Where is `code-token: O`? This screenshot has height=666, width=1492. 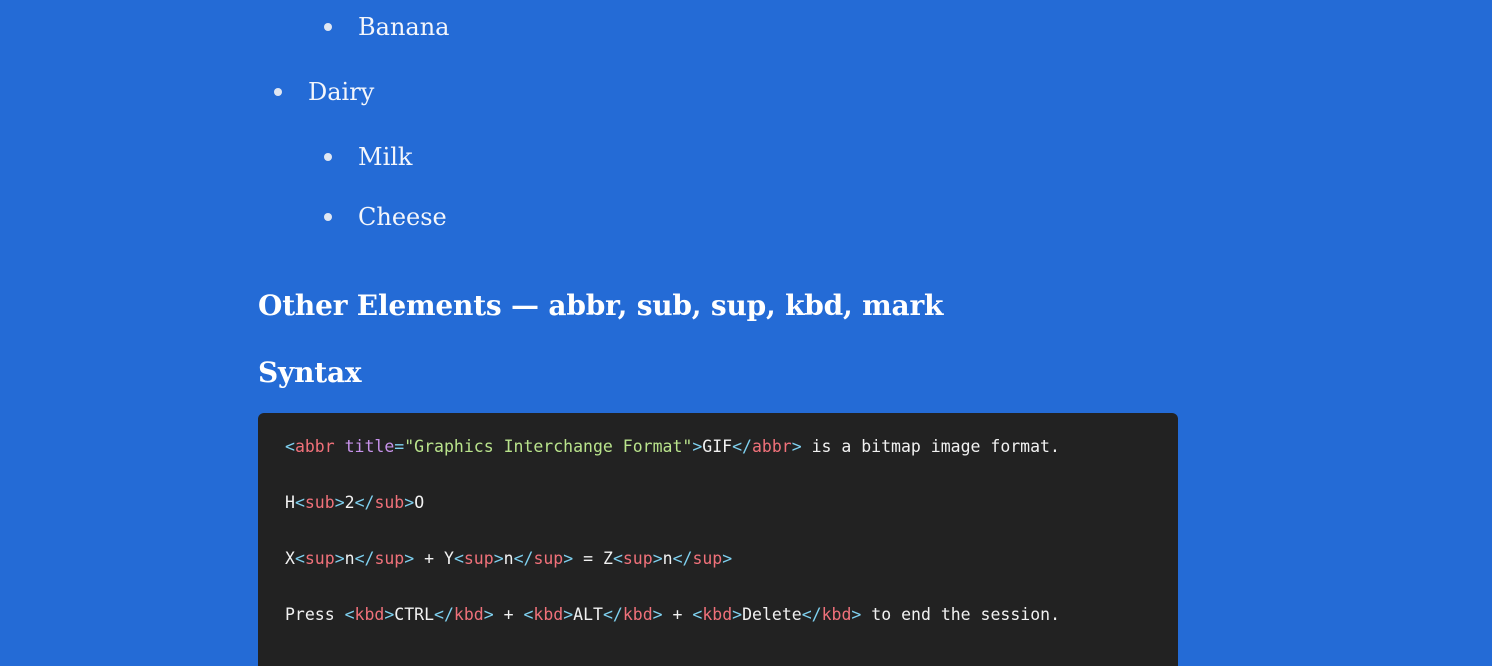
code-token: O is located at coordinates (419, 502).